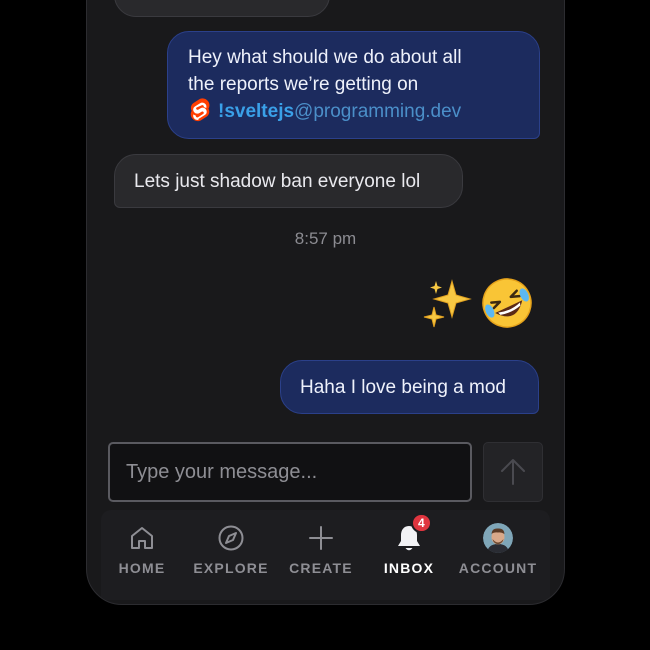 Image resolution: width=650 pixels, height=650 pixels. Describe the element at coordinates (507, 303) in the screenshot. I see `rolling-laughing-emoji` at that location.